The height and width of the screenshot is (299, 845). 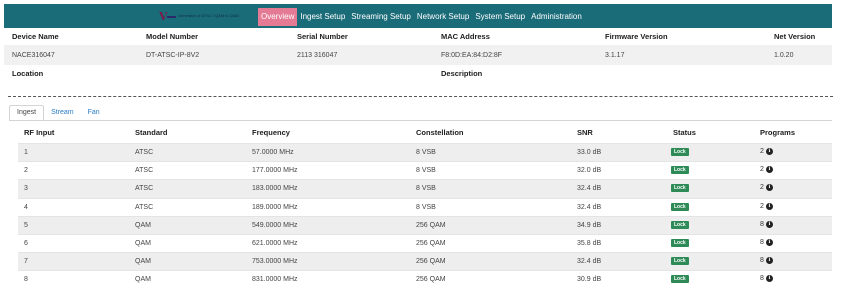 I want to click on brand-logo: V Generator of ATSC / QAM to QAM, so click(x=209, y=17).